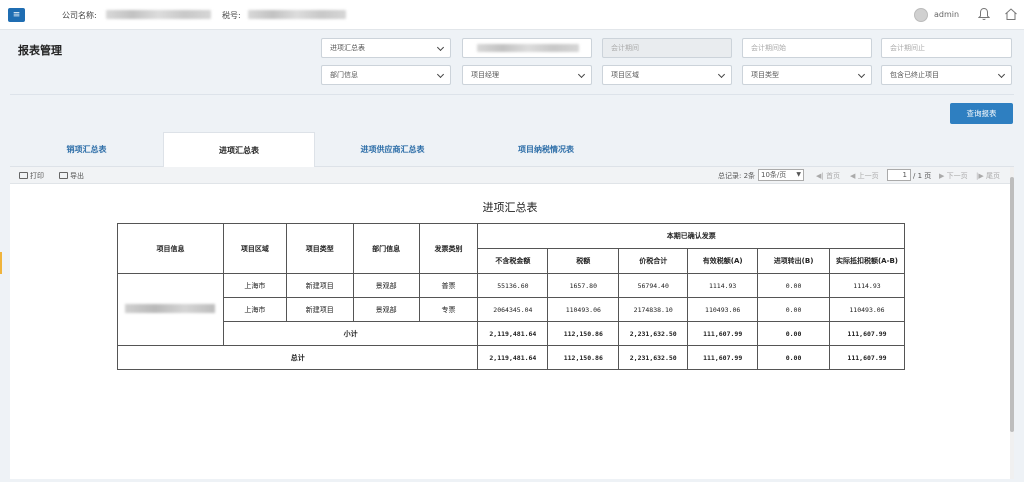  Describe the element at coordinates (667, 48) in the screenshot. I see `accounting-period-field: 会计期间` at that location.